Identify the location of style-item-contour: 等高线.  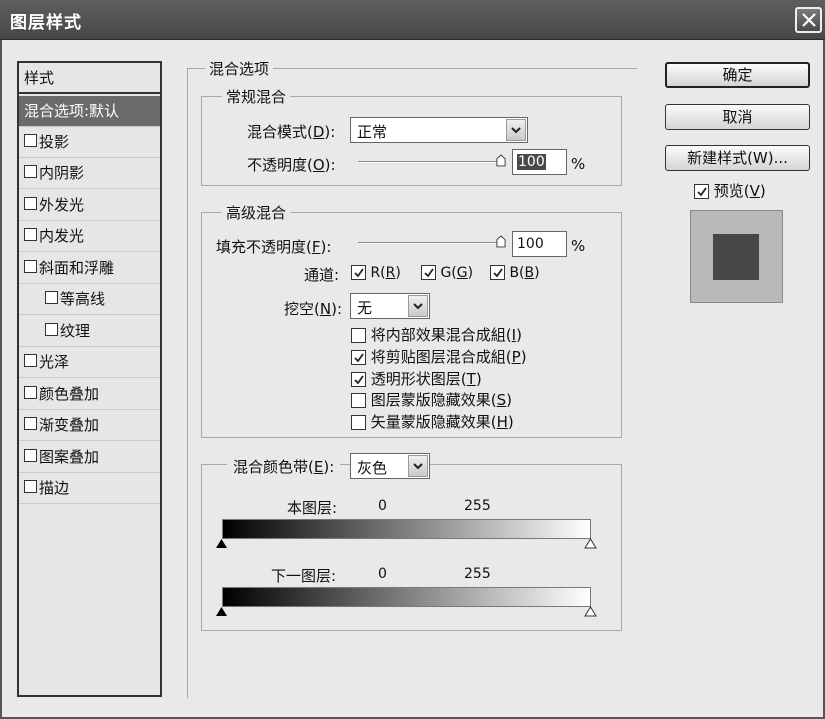
(89, 299).